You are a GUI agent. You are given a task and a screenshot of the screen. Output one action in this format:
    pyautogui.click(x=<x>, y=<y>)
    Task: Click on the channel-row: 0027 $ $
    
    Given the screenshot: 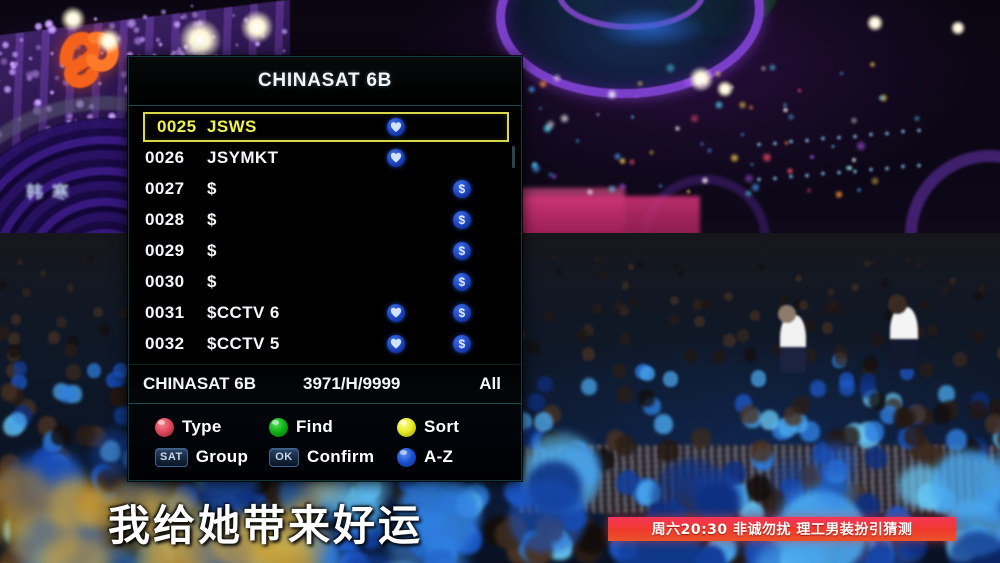 What is the action you would take?
    pyautogui.click(x=325, y=188)
    